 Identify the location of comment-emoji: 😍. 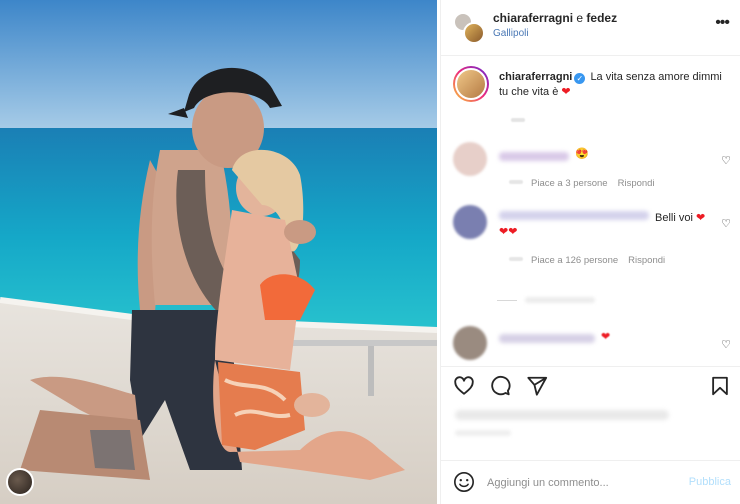
(582, 154).